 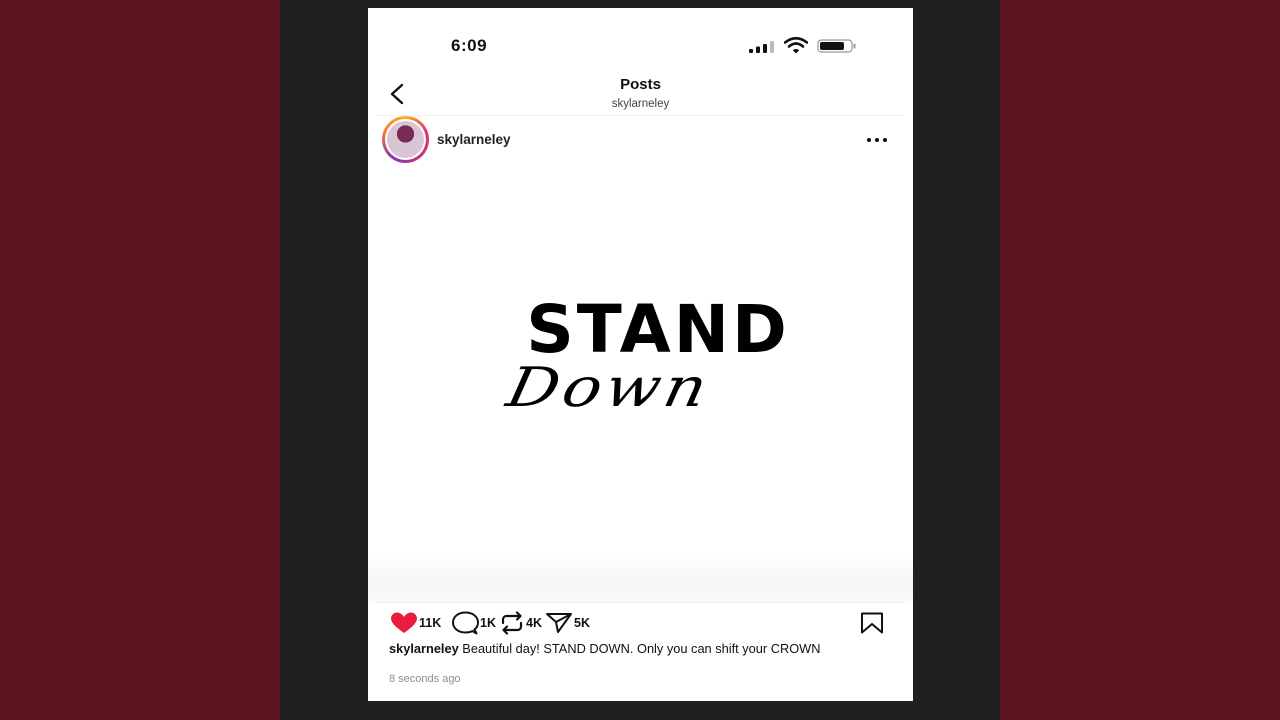 What do you see at coordinates (640, 104) in the screenshot?
I see `page-subtitle: skylarneley` at bounding box center [640, 104].